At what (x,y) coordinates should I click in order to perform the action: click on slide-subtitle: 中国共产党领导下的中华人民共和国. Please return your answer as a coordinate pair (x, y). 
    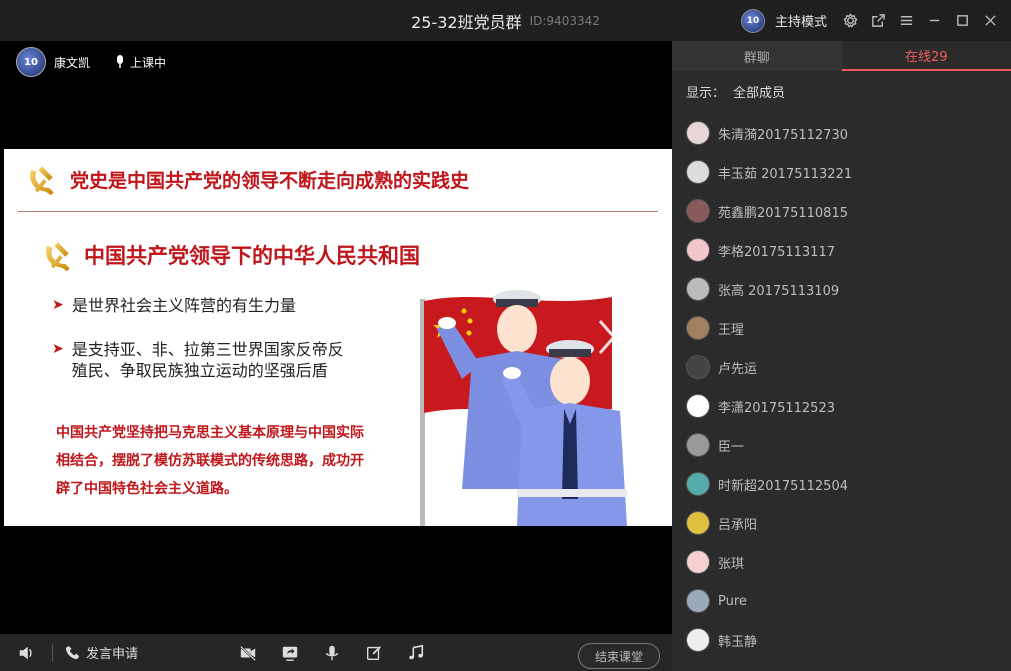
    Looking at the image, I should click on (230, 255).